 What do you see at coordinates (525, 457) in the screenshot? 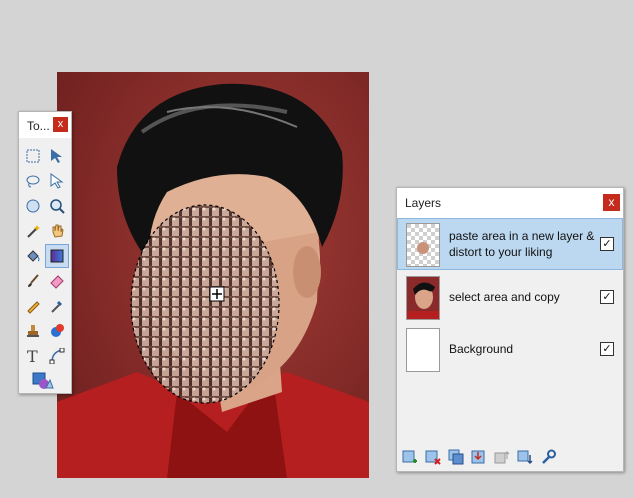
I see `move-layer-down-icon` at bounding box center [525, 457].